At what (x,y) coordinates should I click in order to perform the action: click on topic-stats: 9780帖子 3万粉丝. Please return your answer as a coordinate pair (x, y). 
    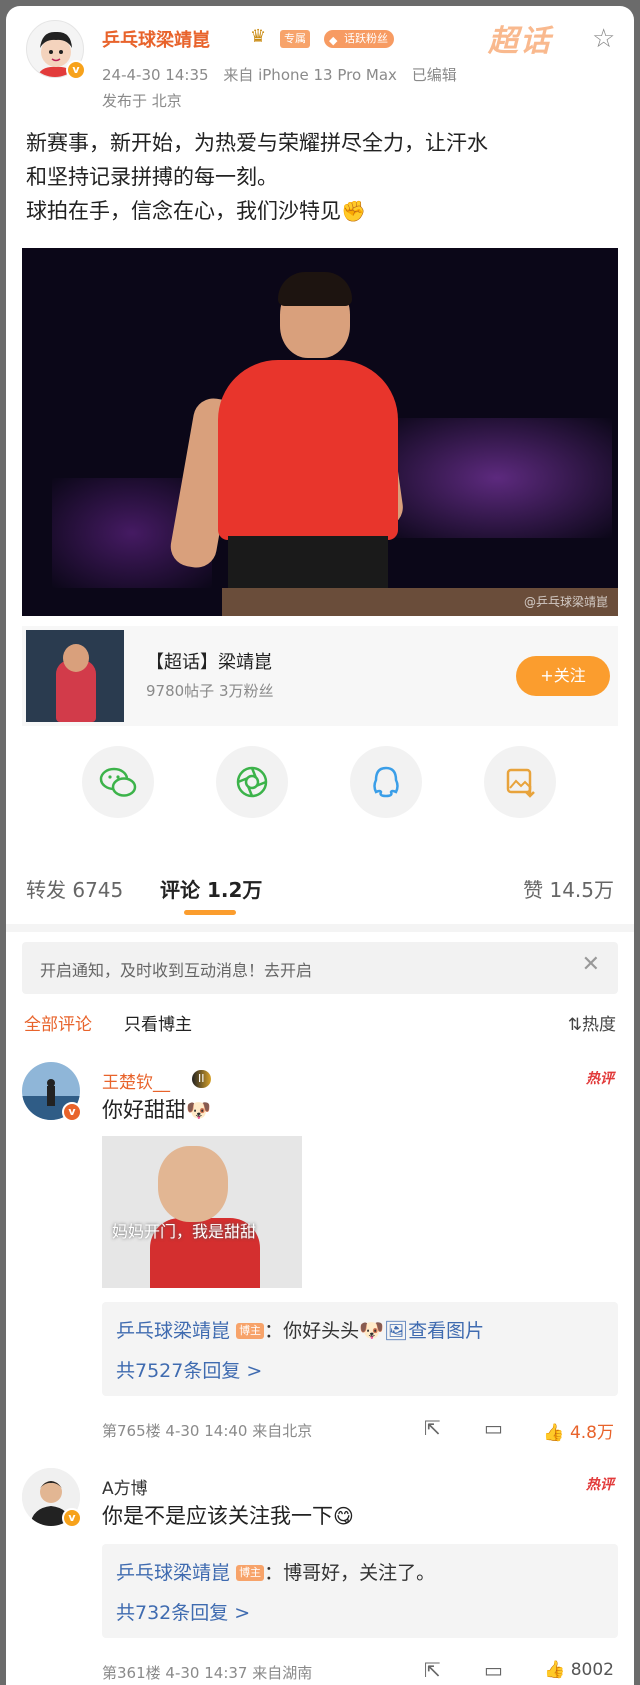
    Looking at the image, I should click on (210, 691).